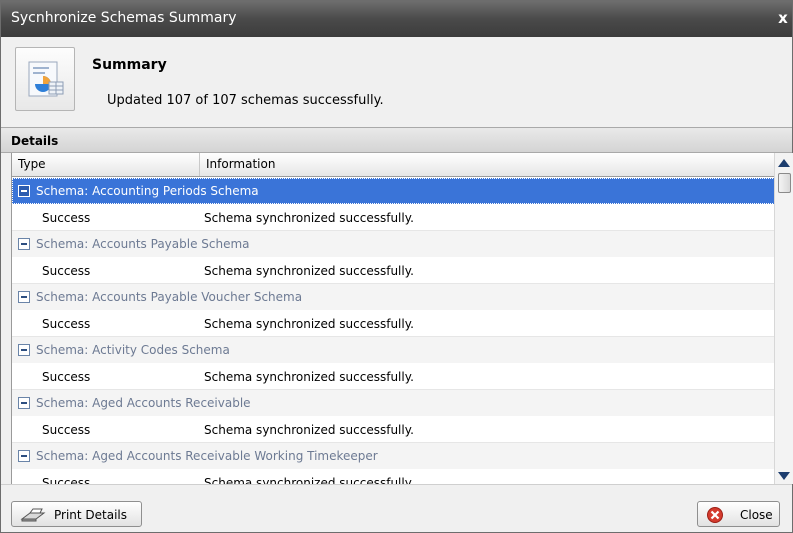 This screenshot has height=533, width=793. Describe the element at coordinates (393, 244) in the screenshot. I see `group-row: Schema: Accounts Payable Schema` at that location.